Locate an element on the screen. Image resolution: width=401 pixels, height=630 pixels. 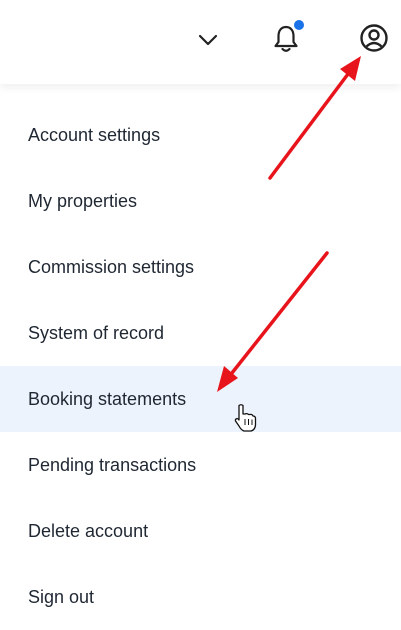
notification-badge is located at coordinates (299, 25).